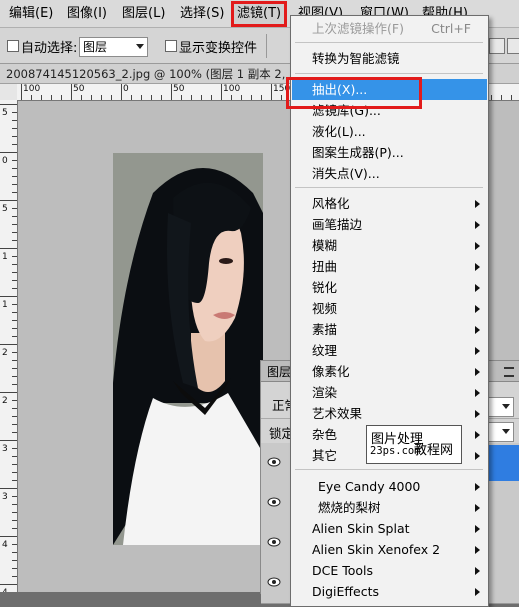 This screenshot has width=519, height=607. I want to click on ruler-label: 2, so click(5, 353).